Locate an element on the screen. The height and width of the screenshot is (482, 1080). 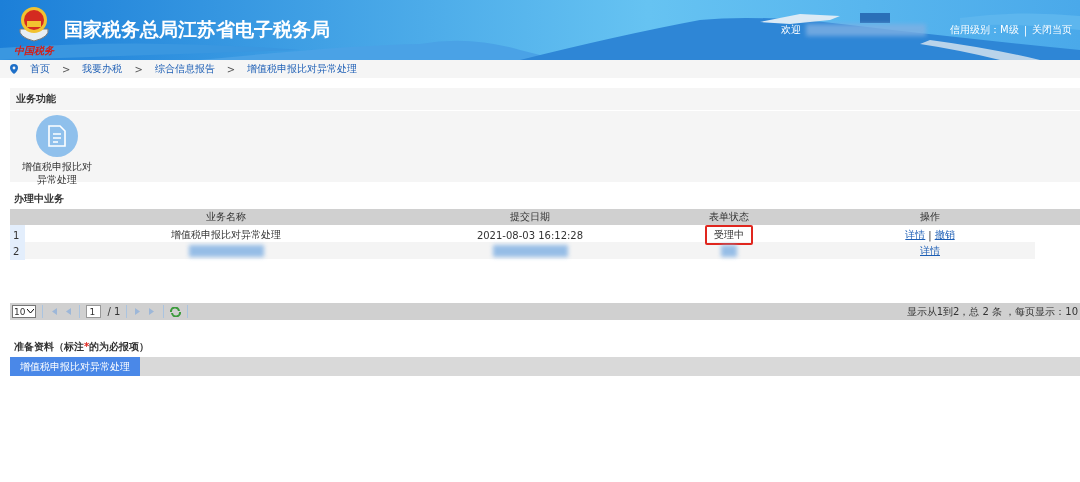
previous-page-icon is located at coordinates (69, 311).